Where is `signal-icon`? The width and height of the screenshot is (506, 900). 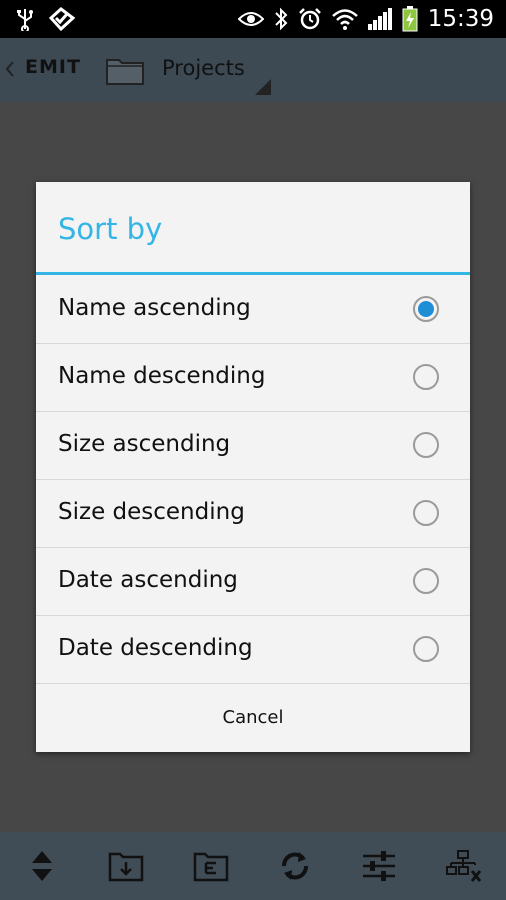
signal-icon is located at coordinates (379, 19).